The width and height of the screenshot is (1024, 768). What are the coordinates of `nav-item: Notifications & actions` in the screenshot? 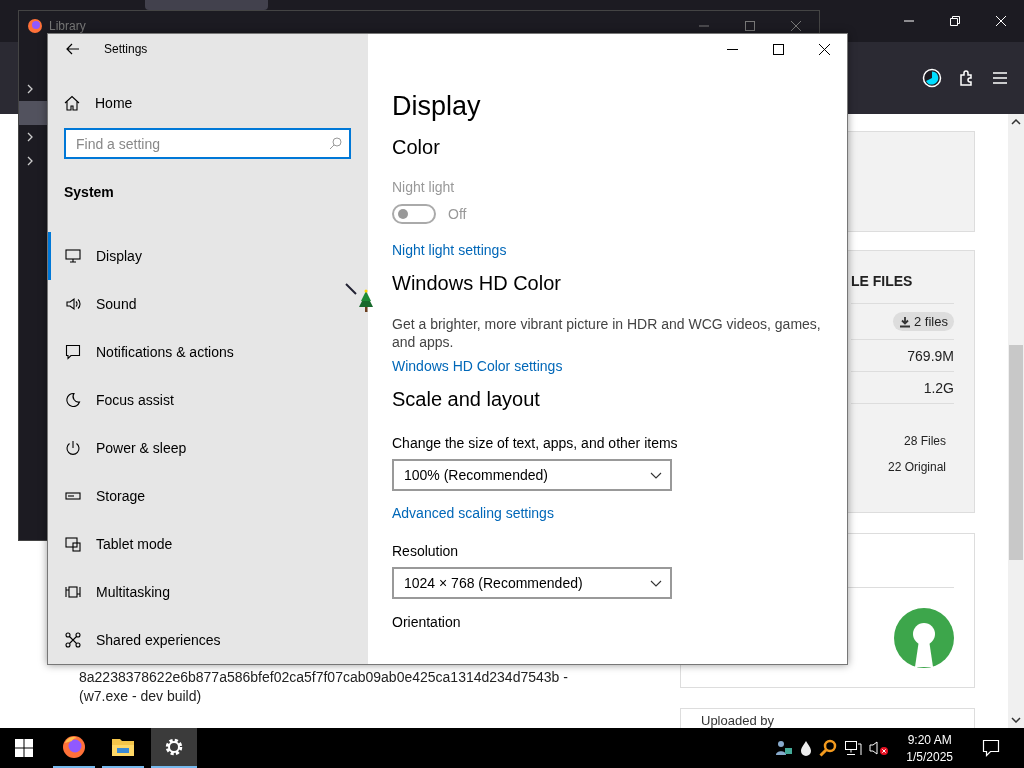 It's located at (208, 352).